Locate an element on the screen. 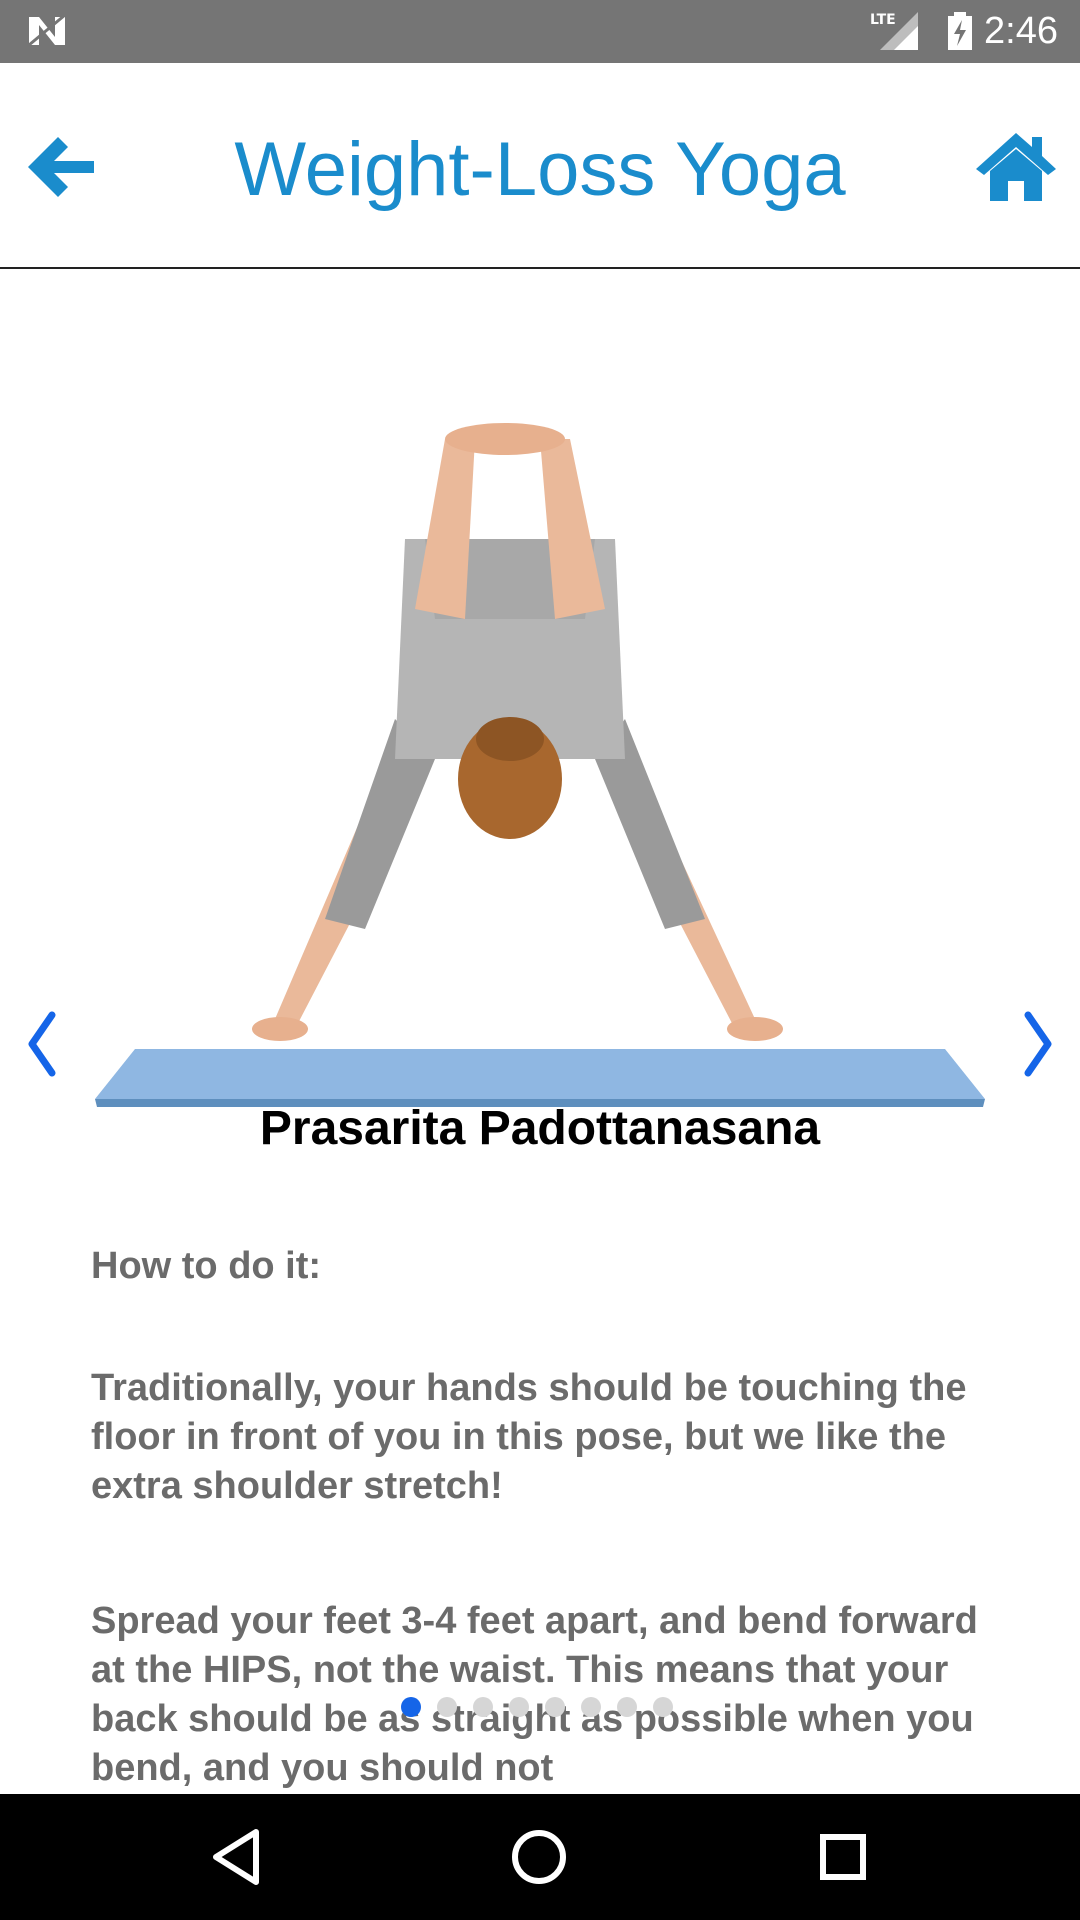 The width and height of the screenshot is (1080, 1920). home-icon is located at coordinates (1016, 165).